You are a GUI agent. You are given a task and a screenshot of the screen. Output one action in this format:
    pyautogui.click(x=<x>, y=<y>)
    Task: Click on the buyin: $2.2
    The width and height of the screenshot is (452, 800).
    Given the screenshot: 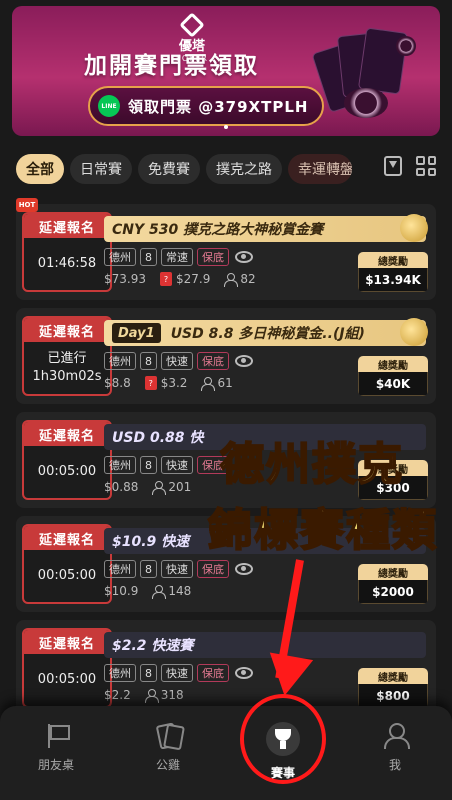 What is the action you would take?
    pyautogui.click(x=117, y=695)
    